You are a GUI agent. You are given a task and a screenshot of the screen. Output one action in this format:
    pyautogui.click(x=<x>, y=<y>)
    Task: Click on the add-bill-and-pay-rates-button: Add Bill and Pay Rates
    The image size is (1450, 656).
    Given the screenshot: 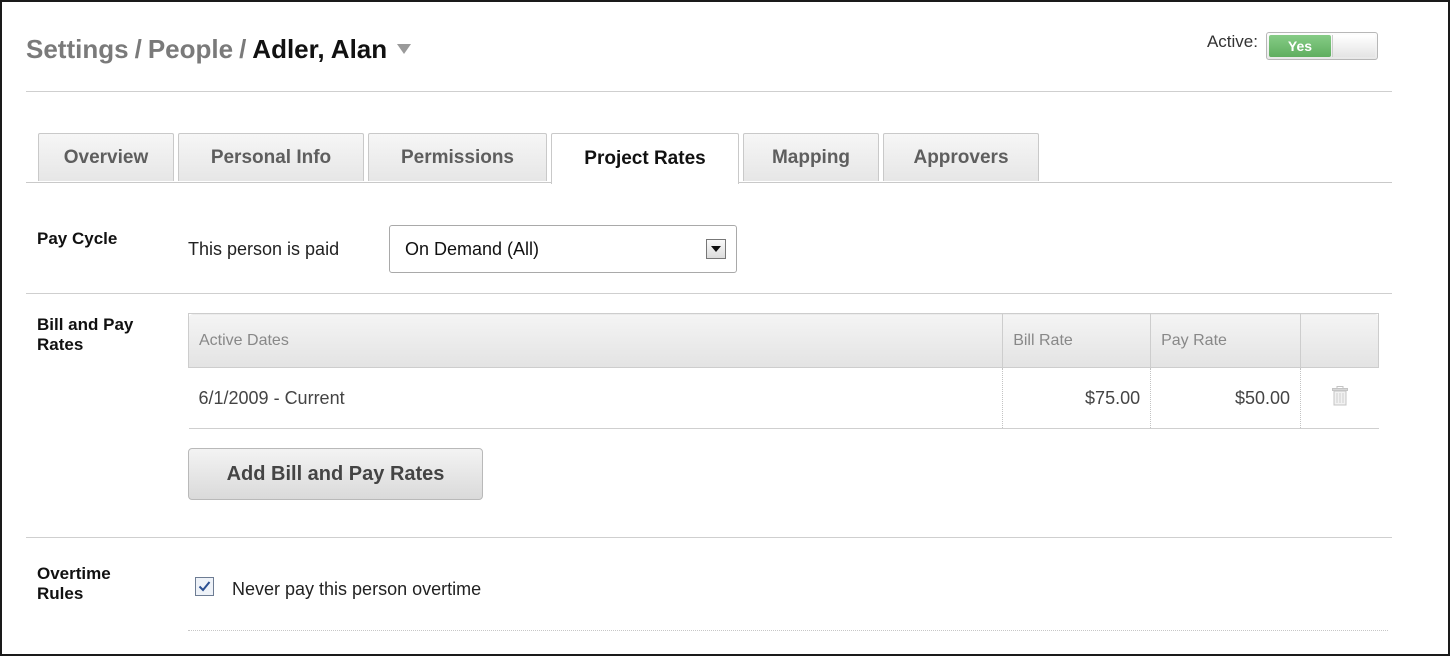 What is the action you would take?
    pyautogui.click(x=335, y=474)
    